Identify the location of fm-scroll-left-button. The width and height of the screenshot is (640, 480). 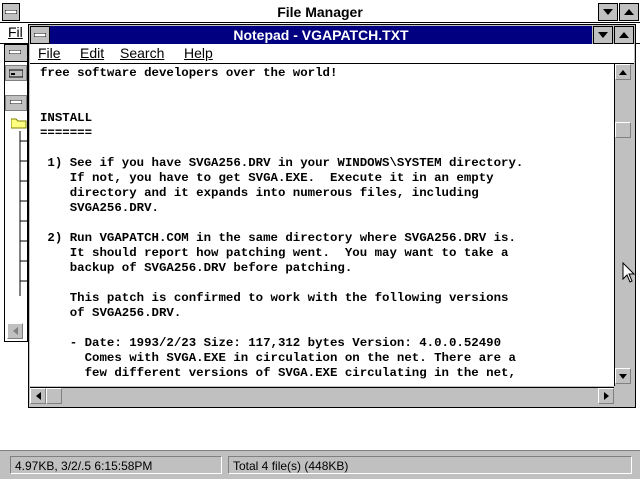
(15, 331).